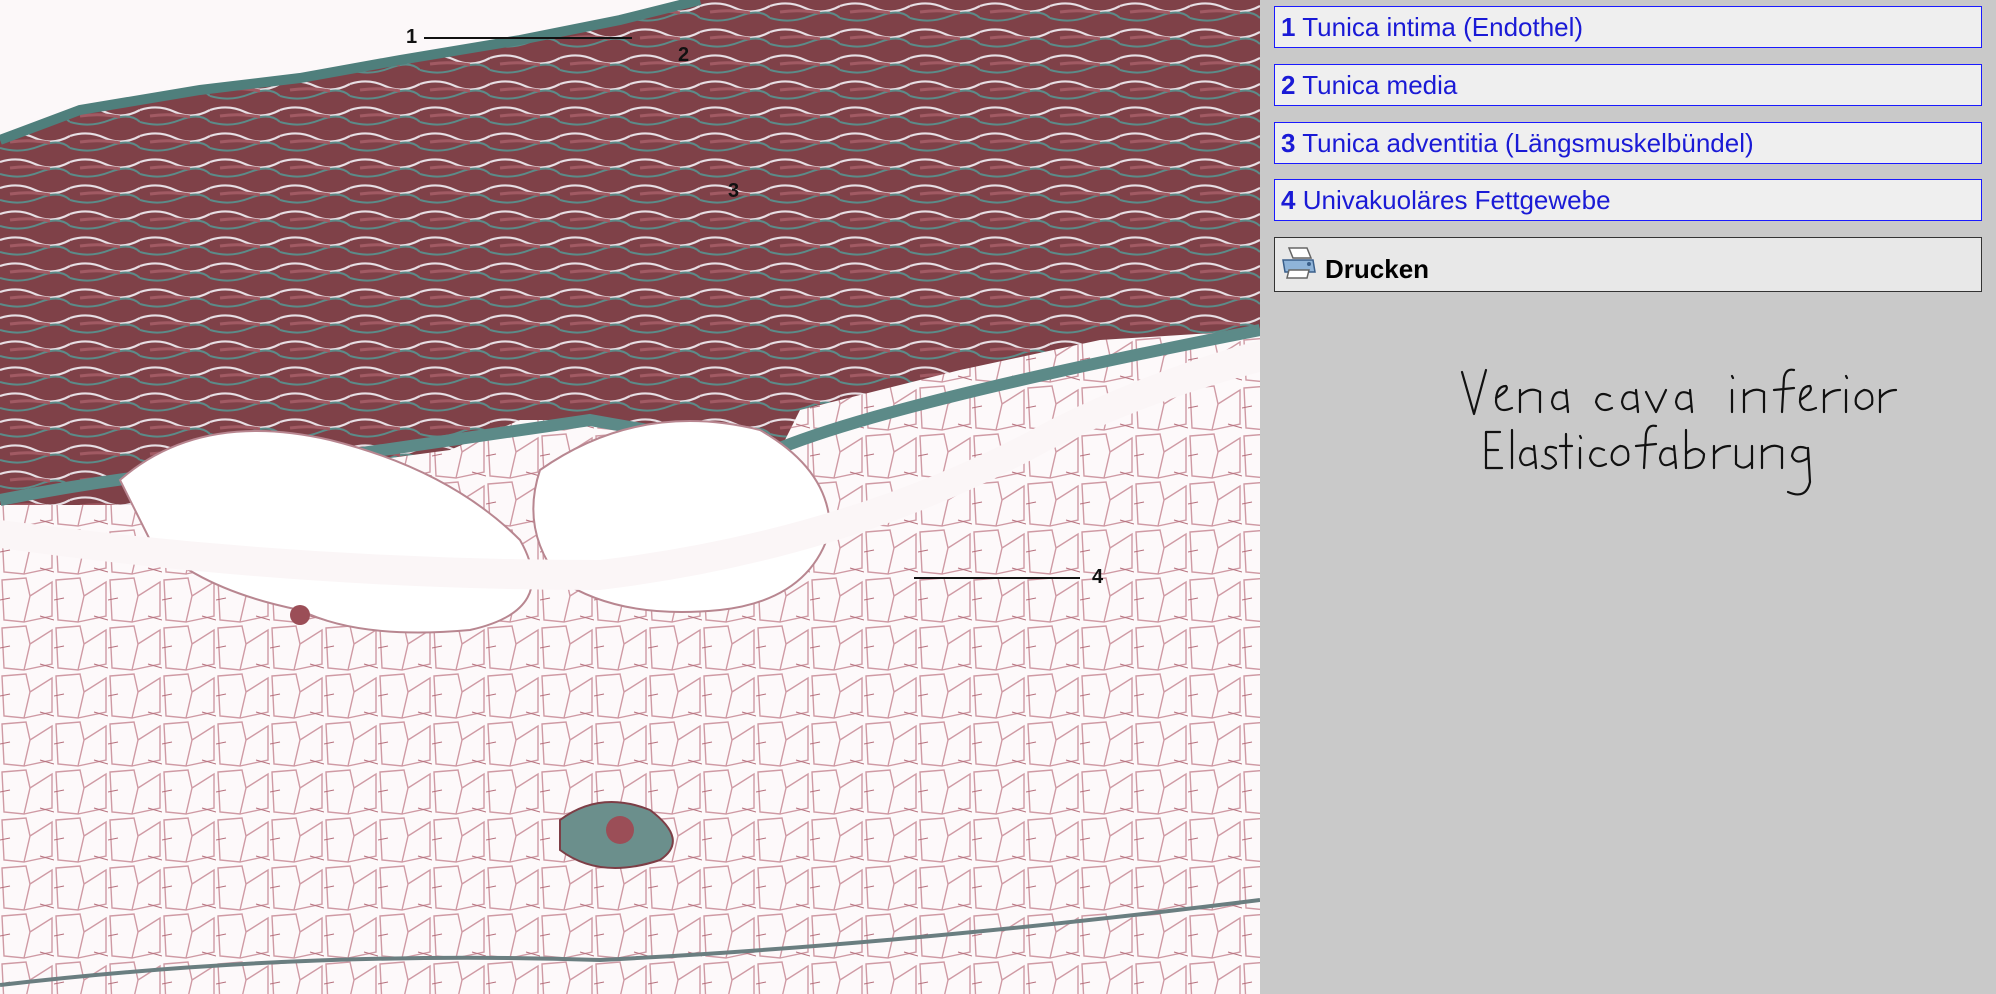 Image resolution: width=1996 pixels, height=994 pixels. Describe the element at coordinates (1380, 85) in the screenshot. I see `legend-label: Tunica media` at that location.